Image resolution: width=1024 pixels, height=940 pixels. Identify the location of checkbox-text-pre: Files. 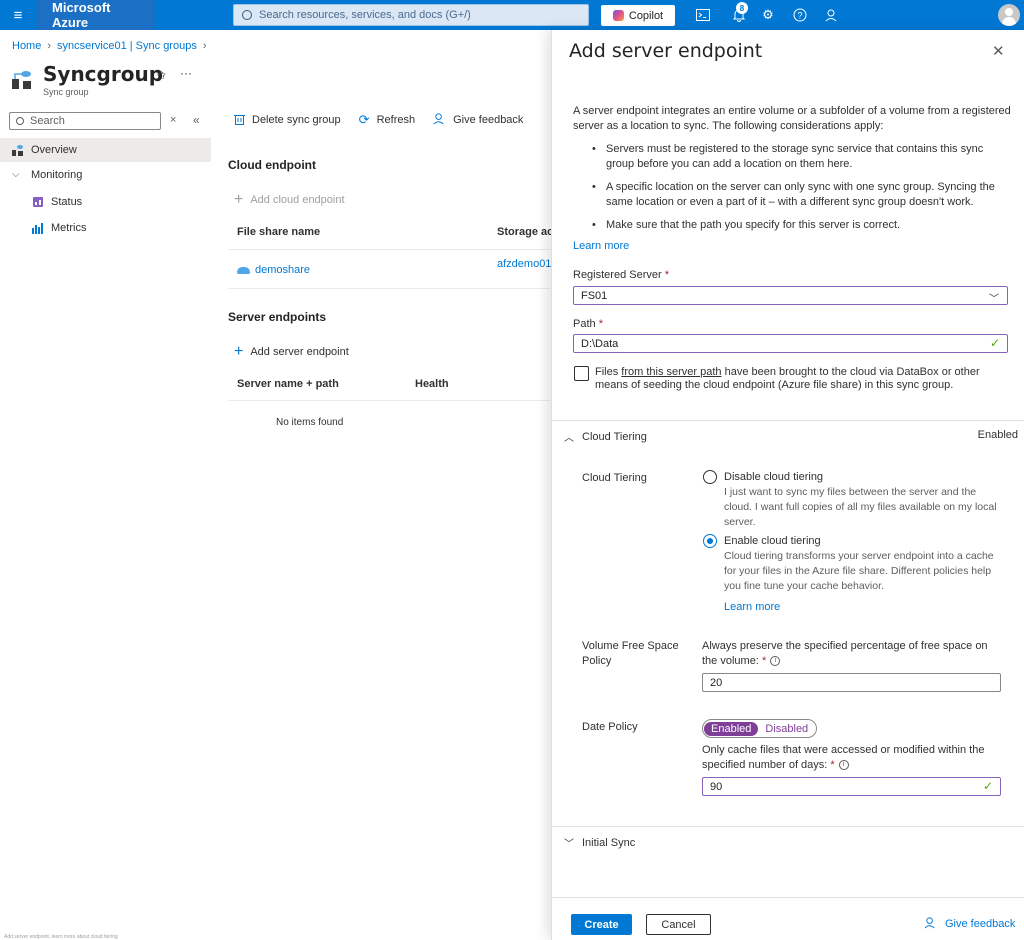
(608, 372).